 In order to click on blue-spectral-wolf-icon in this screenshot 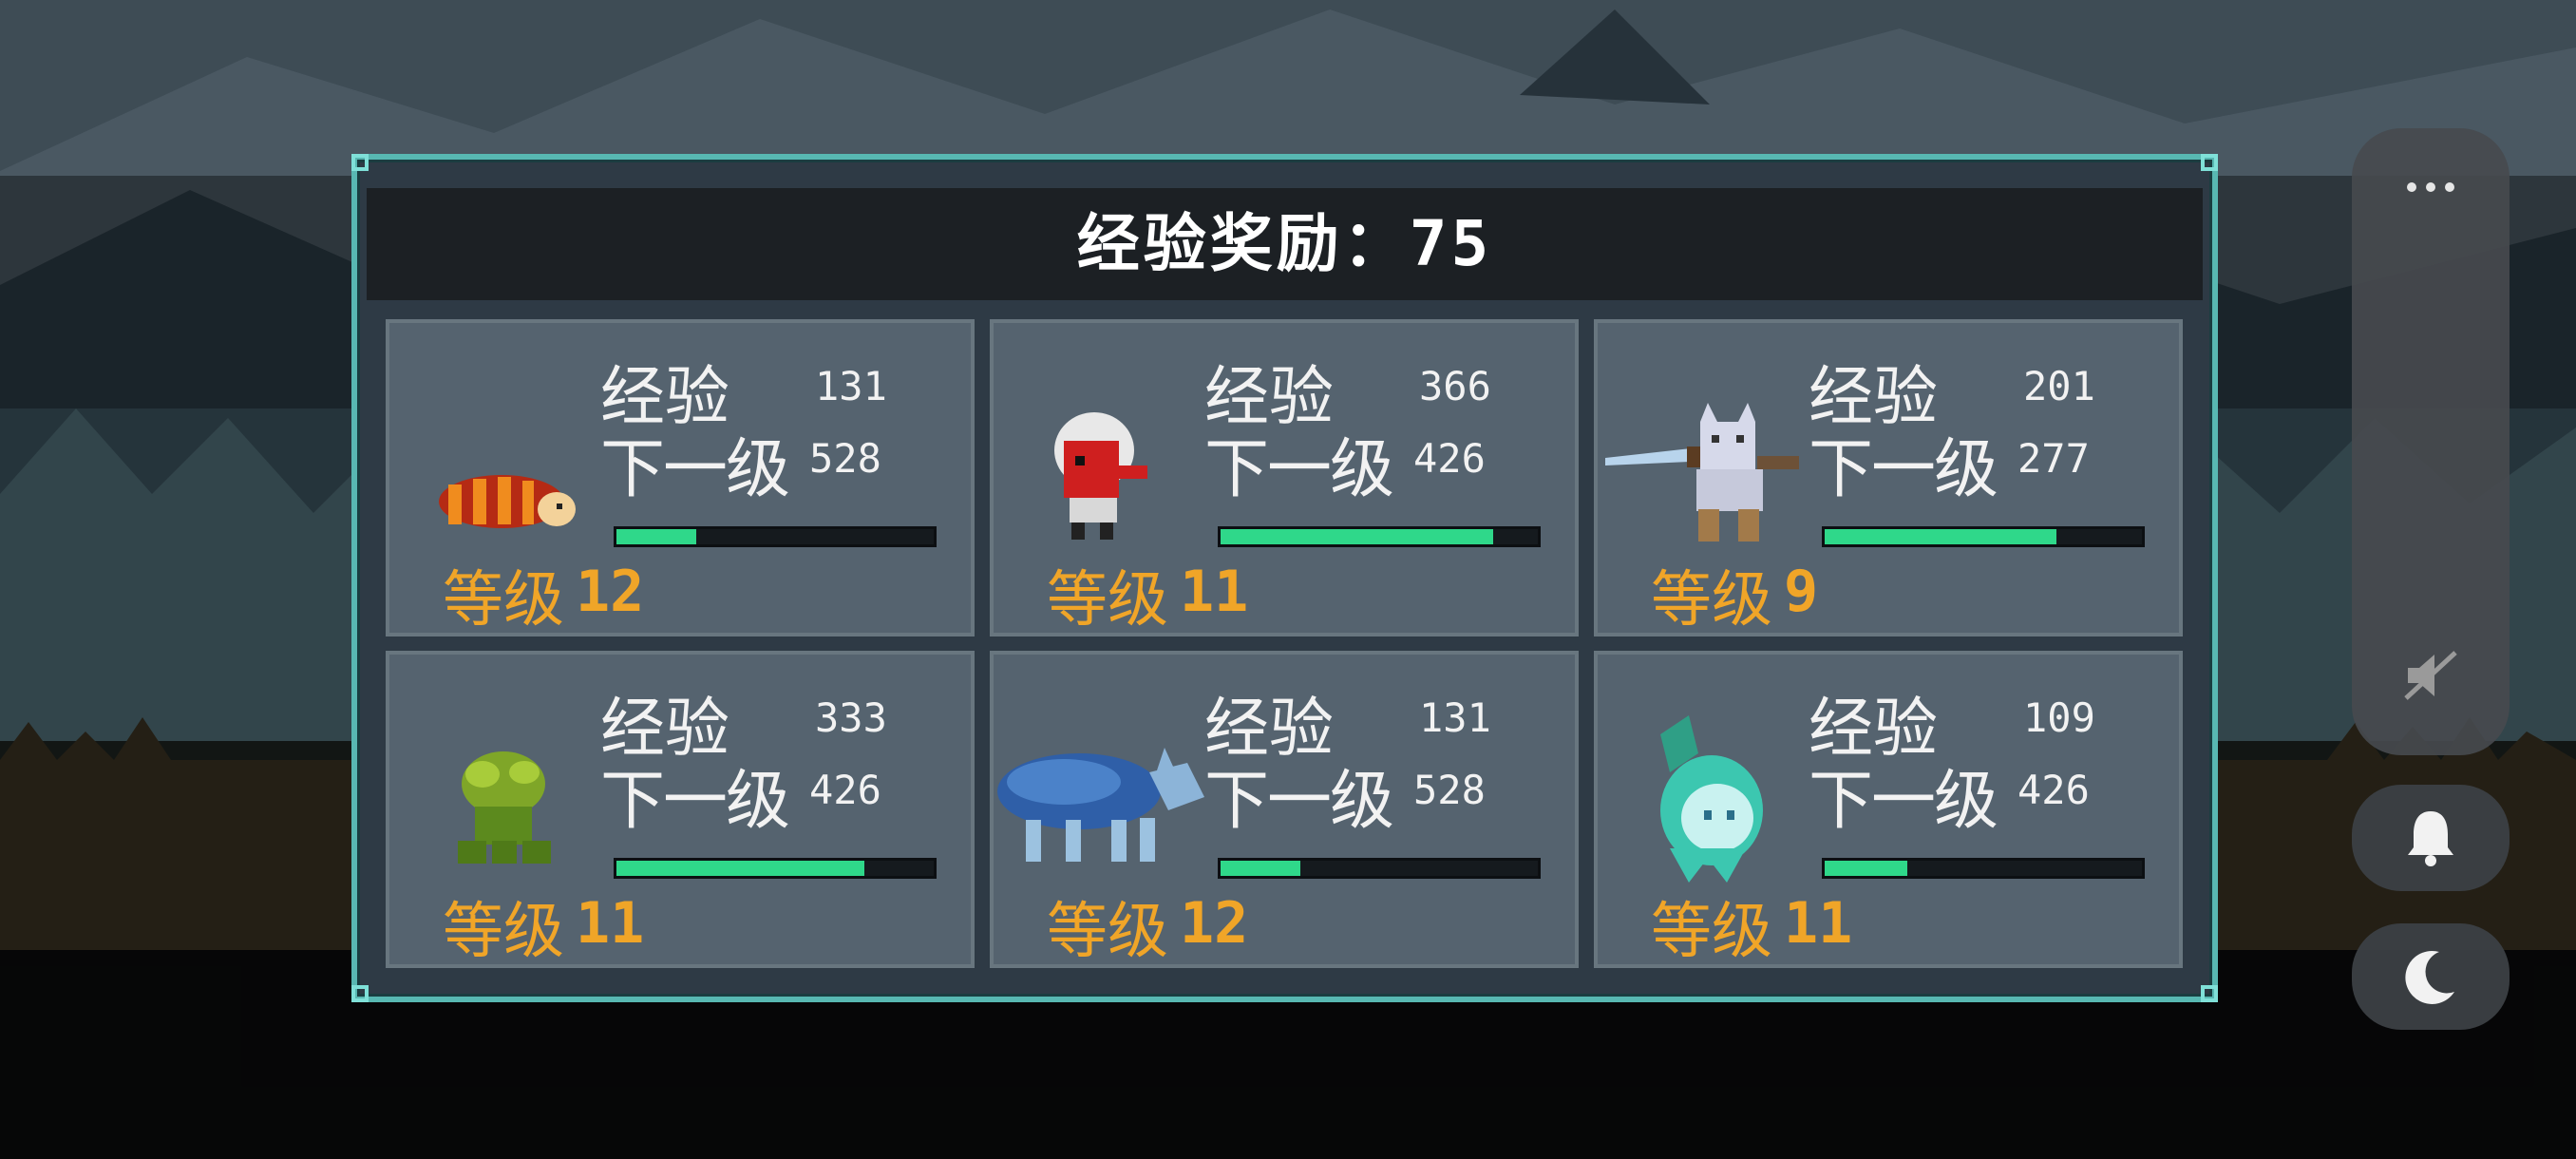, I will do `click(1100, 805)`.